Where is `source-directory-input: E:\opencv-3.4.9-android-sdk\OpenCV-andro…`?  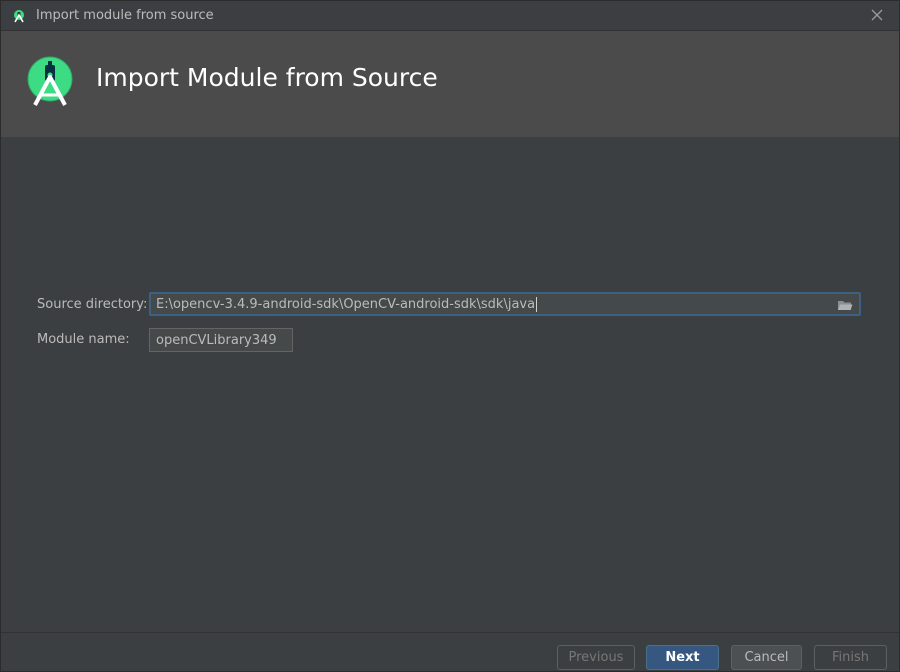 source-directory-input: E:\opencv-3.4.9-android-sdk\OpenCV-andro… is located at coordinates (505, 304).